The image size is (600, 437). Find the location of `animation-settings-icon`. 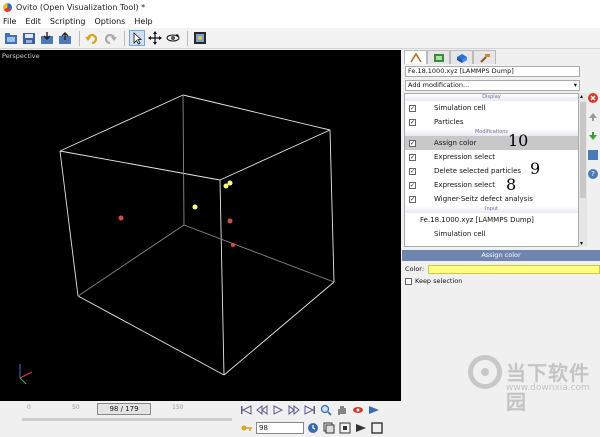

animation-settings-icon is located at coordinates (313, 428).